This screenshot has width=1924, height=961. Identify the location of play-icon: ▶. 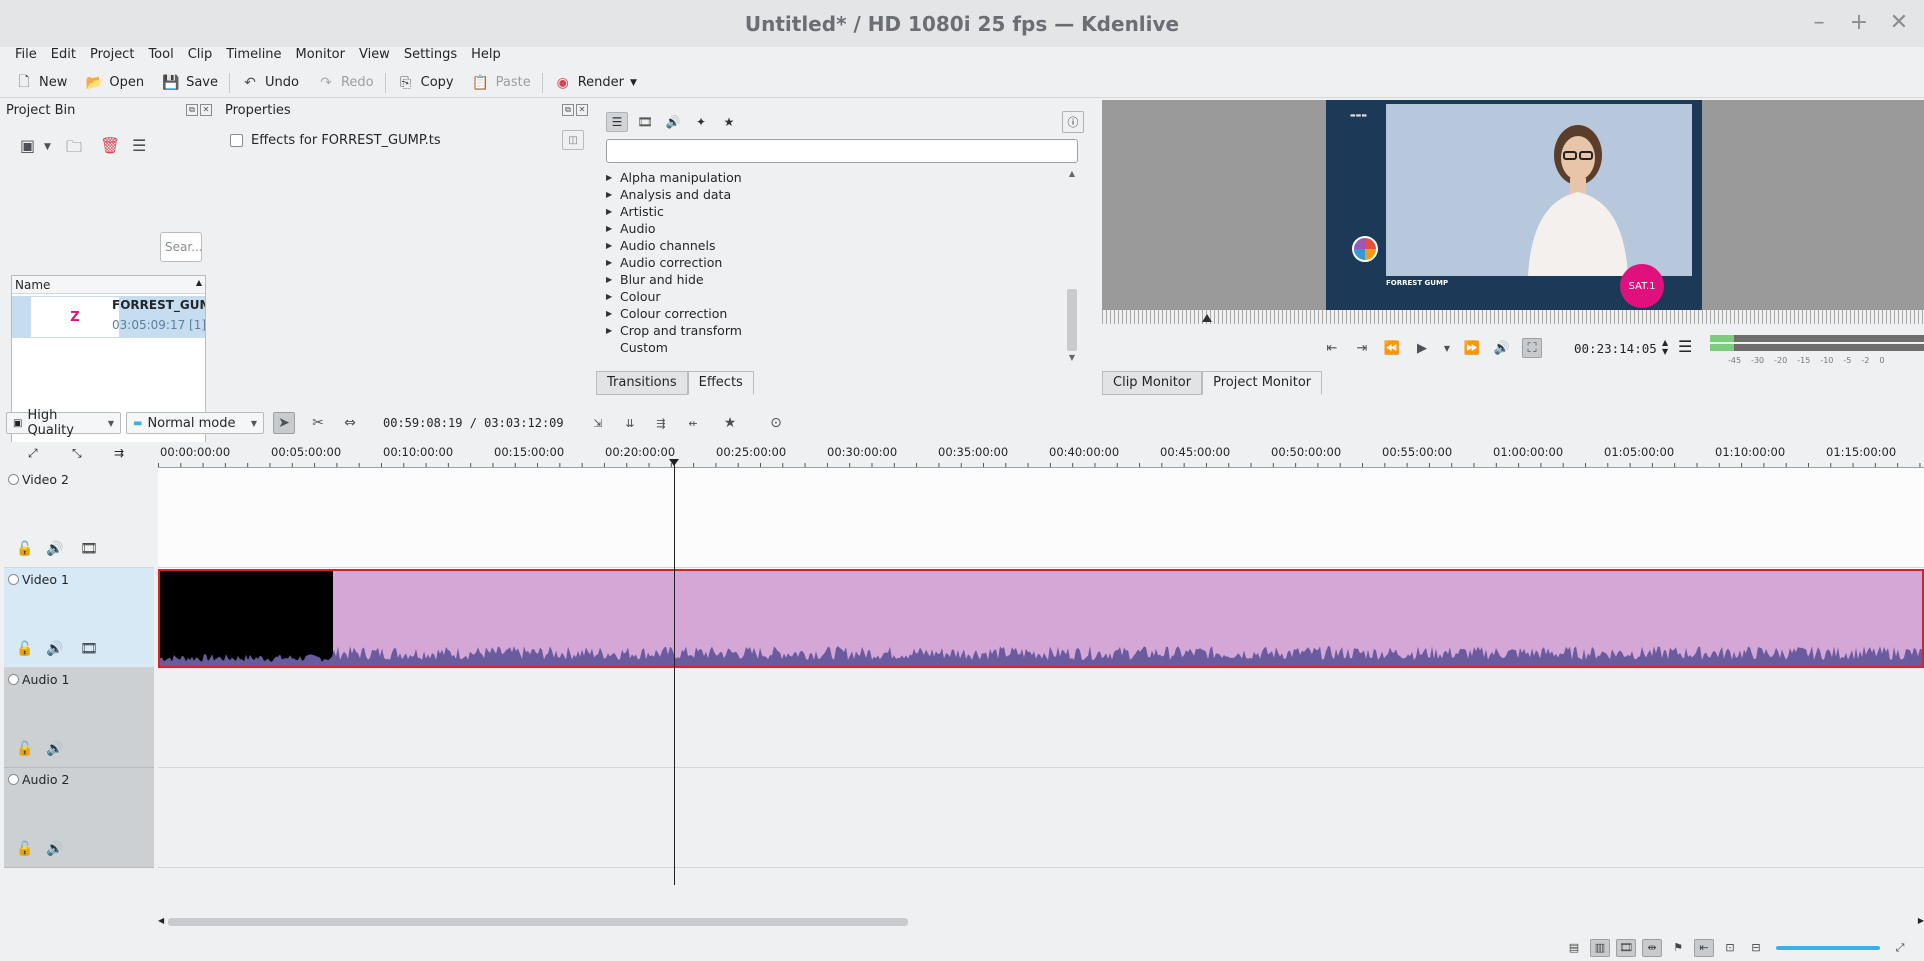
(1422, 348).